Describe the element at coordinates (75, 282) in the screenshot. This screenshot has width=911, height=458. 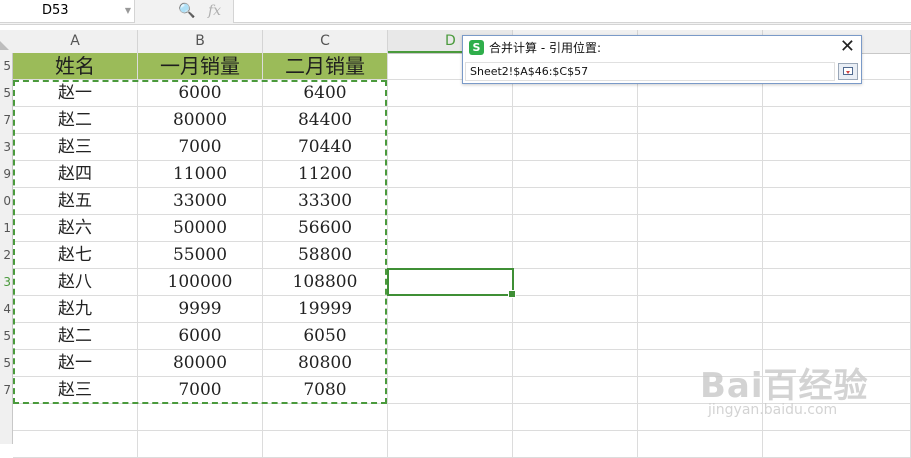
I see `data-cell: 赵八` at that location.